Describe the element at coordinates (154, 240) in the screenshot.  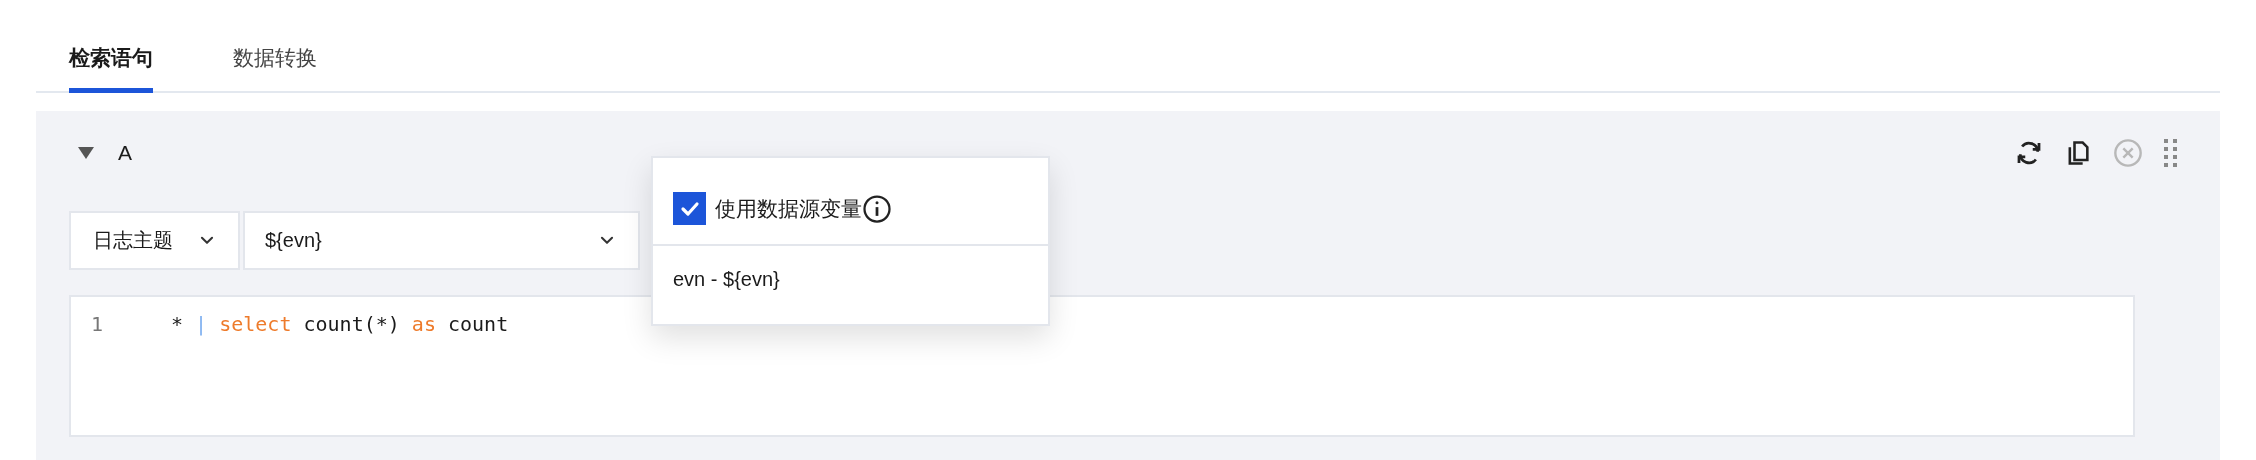
I see `source-select: 日志主题` at that location.